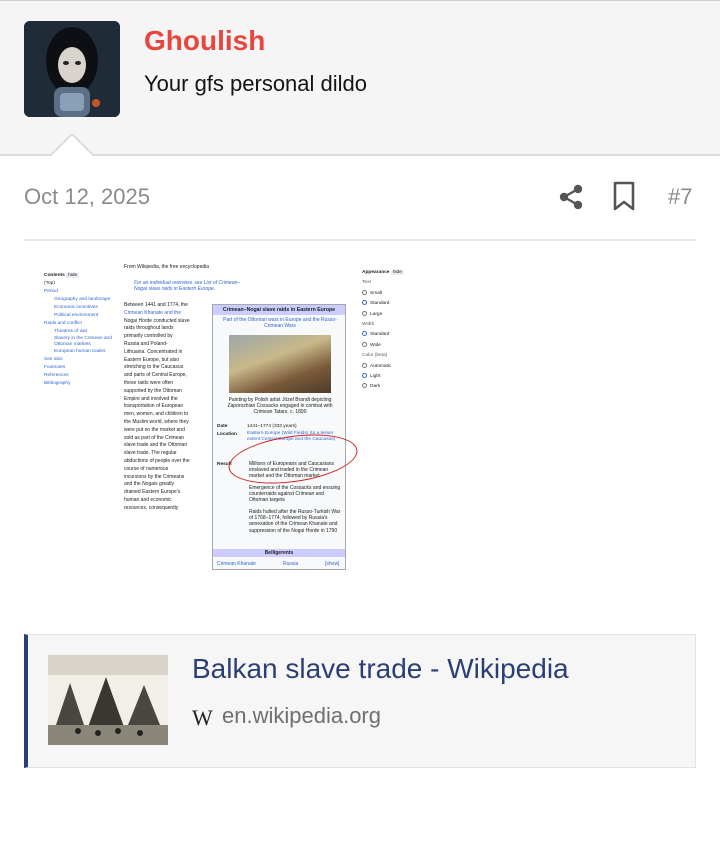 Image resolution: width=720 pixels, height=857 pixels. I want to click on wiki-from-line: From Wikipedia, the free encyclopedia, so click(167, 267).